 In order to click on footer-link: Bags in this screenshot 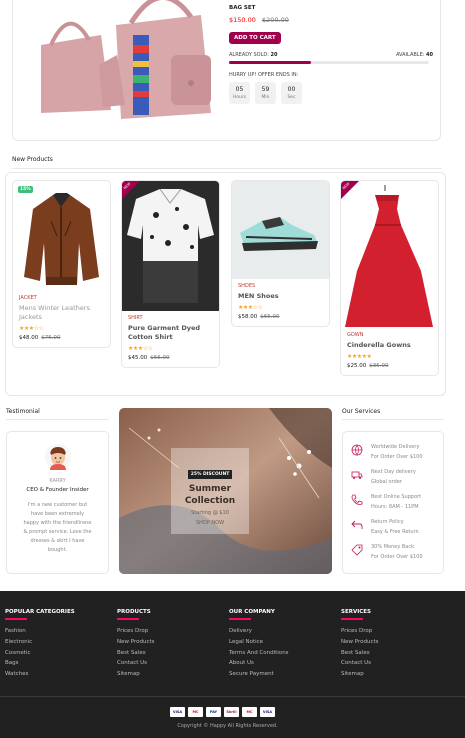, I will do `click(40, 663)`.